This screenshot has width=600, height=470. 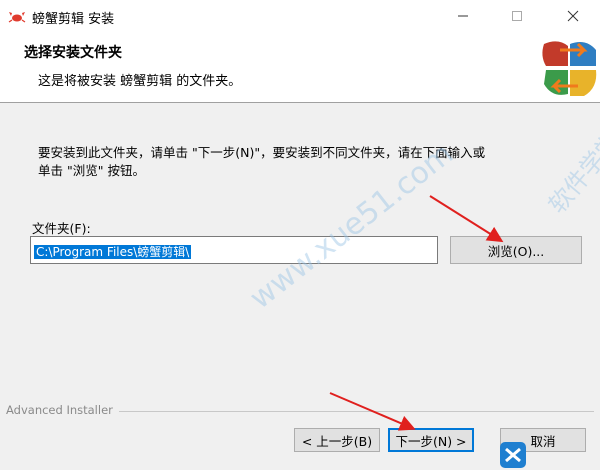 I want to click on arrow-to-browse, so click(x=466, y=219).